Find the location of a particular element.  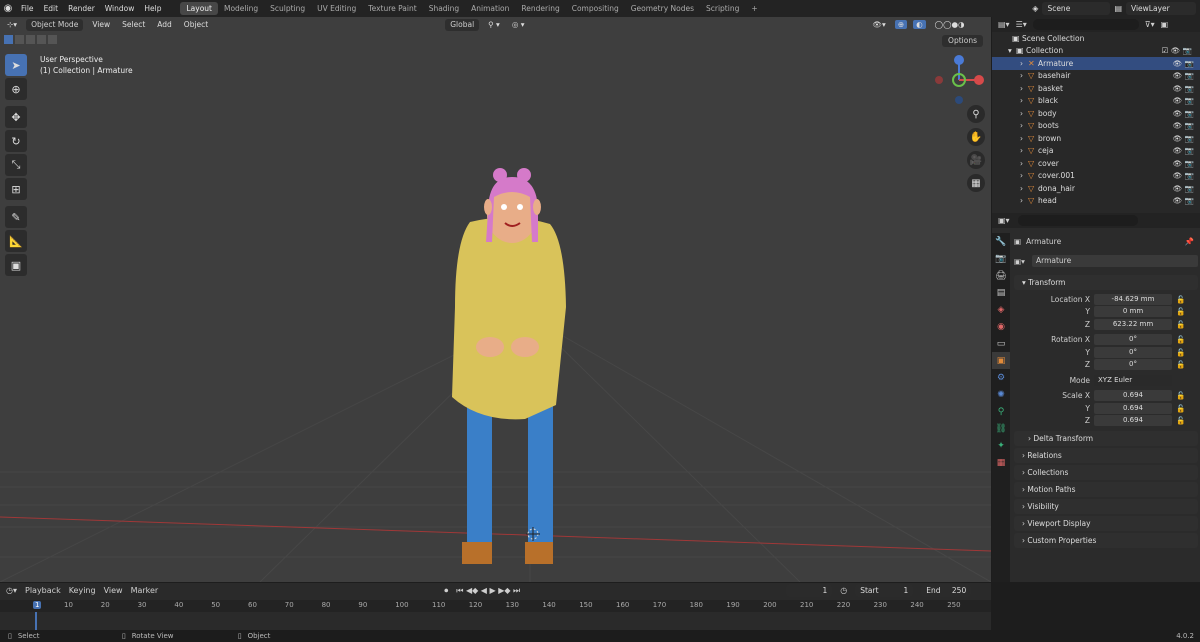

grid-view-icon: ▦ is located at coordinates (976, 183).